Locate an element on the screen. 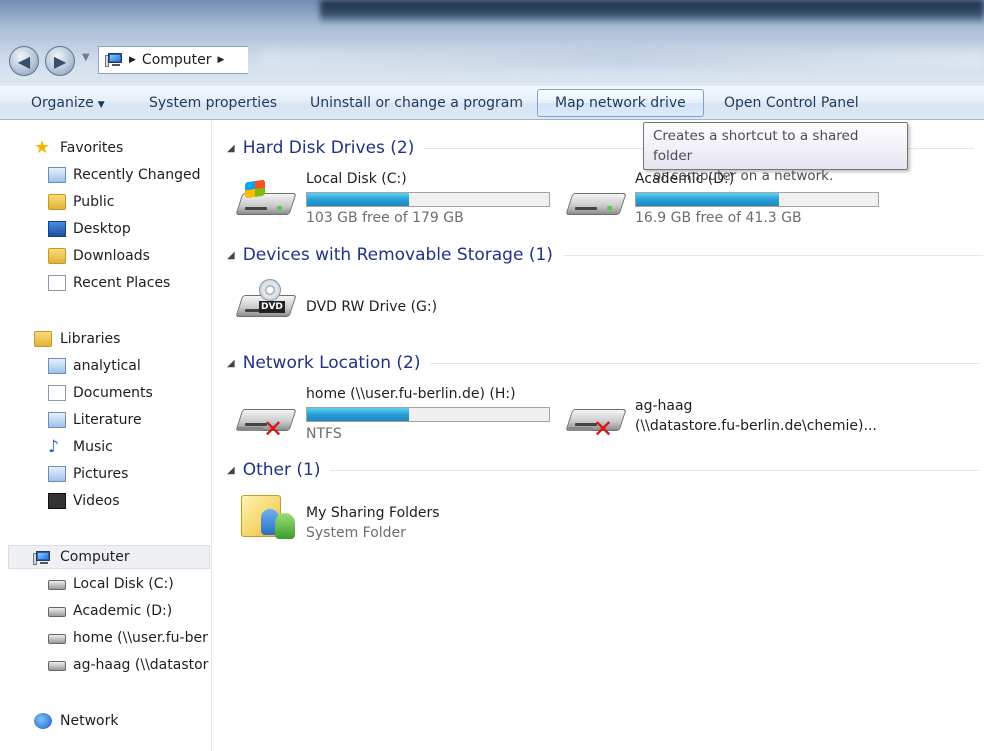 Image resolution: width=984 pixels, height=751 pixels. nav-documents: Documents is located at coordinates (105, 393).